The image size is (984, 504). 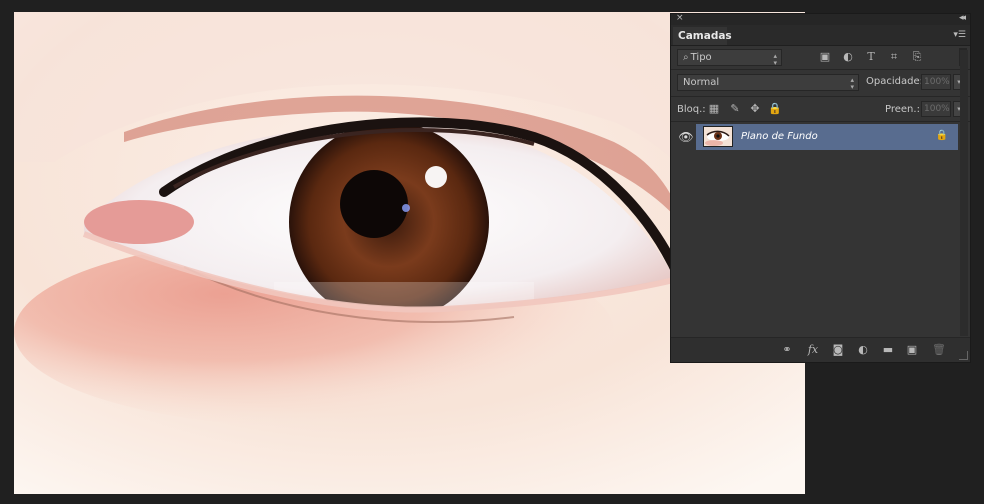 I want to click on layer-thumbnail-image, so click(x=718, y=136).